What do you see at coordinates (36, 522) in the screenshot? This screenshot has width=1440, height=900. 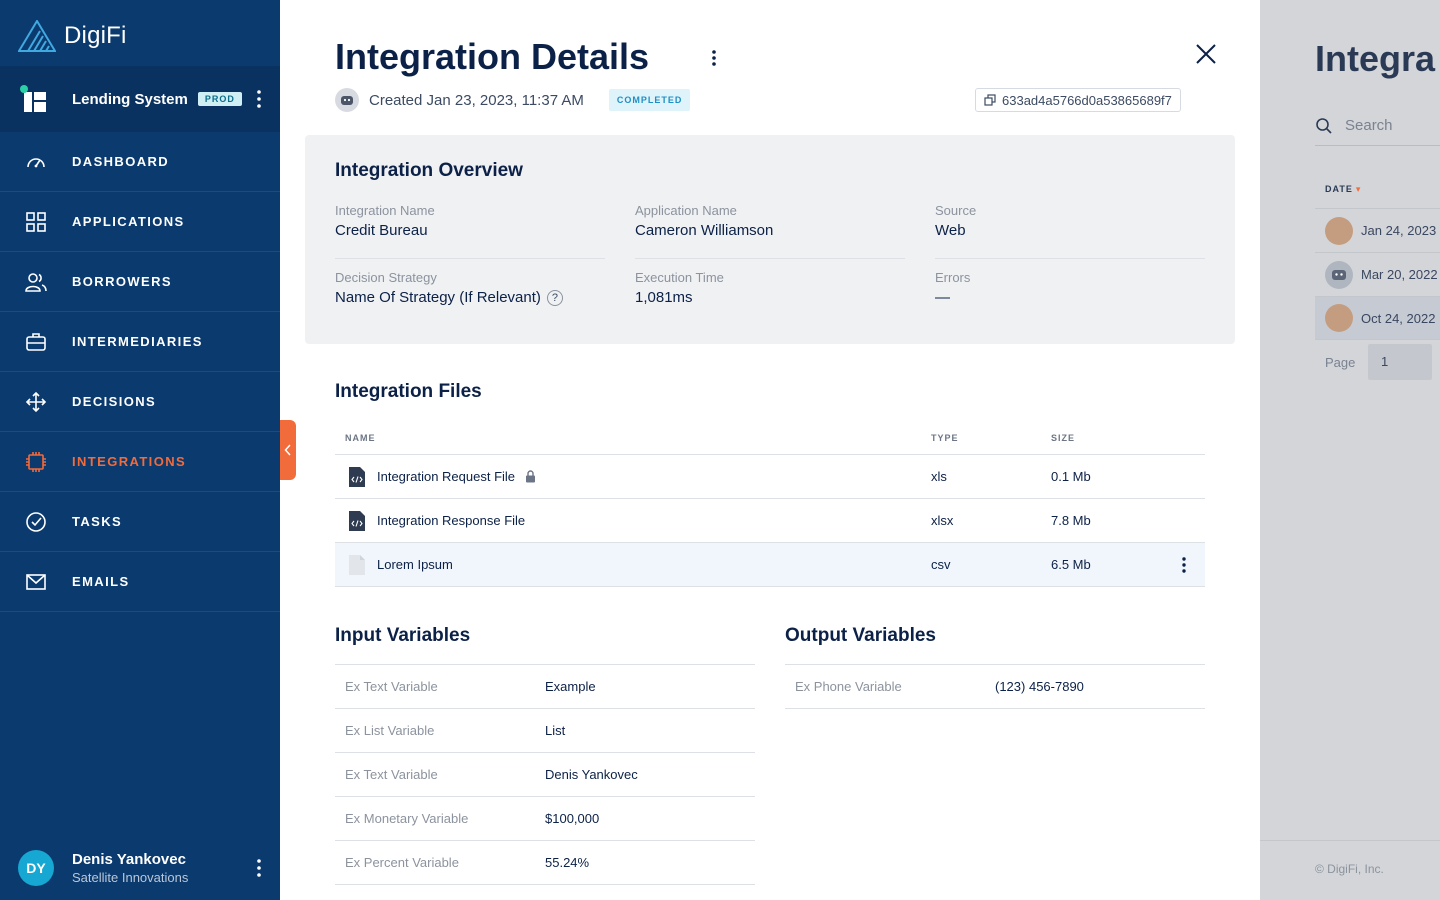 I see `tasks-icon` at bounding box center [36, 522].